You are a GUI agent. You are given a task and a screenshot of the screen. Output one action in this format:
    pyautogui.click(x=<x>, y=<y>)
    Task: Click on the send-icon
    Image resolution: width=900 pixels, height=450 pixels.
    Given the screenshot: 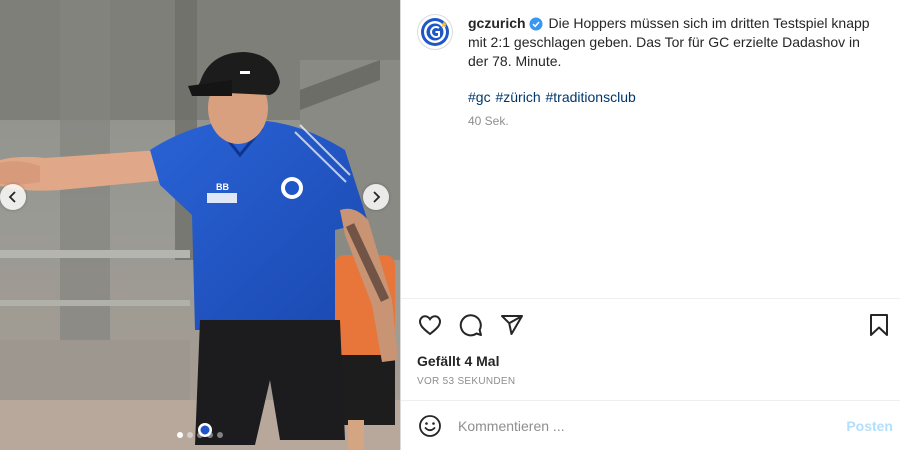 What is the action you would take?
    pyautogui.click(x=512, y=325)
    